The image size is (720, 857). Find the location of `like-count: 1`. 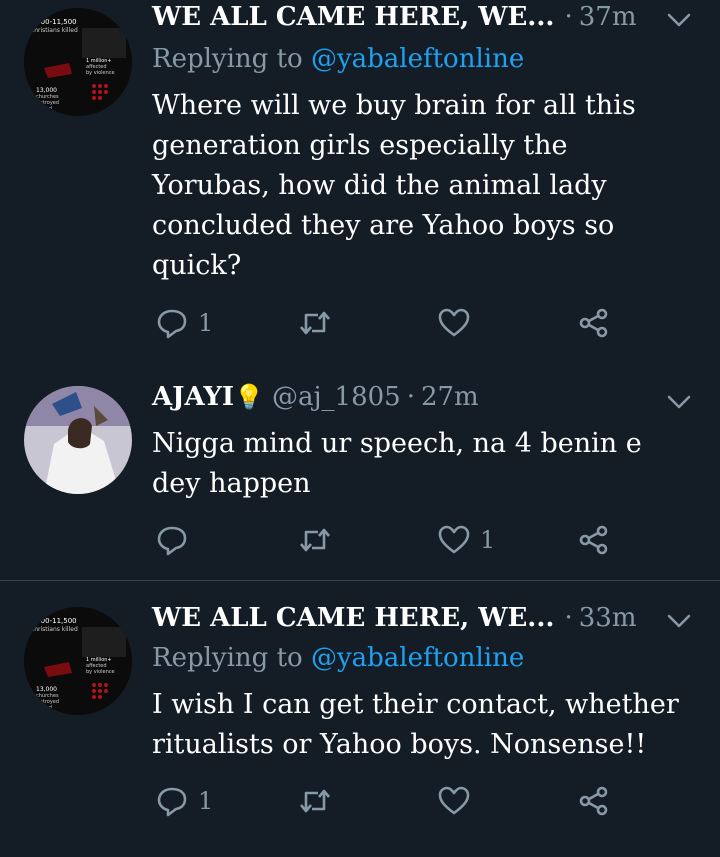

like-count: 1 is located at coordinates (488, 540).